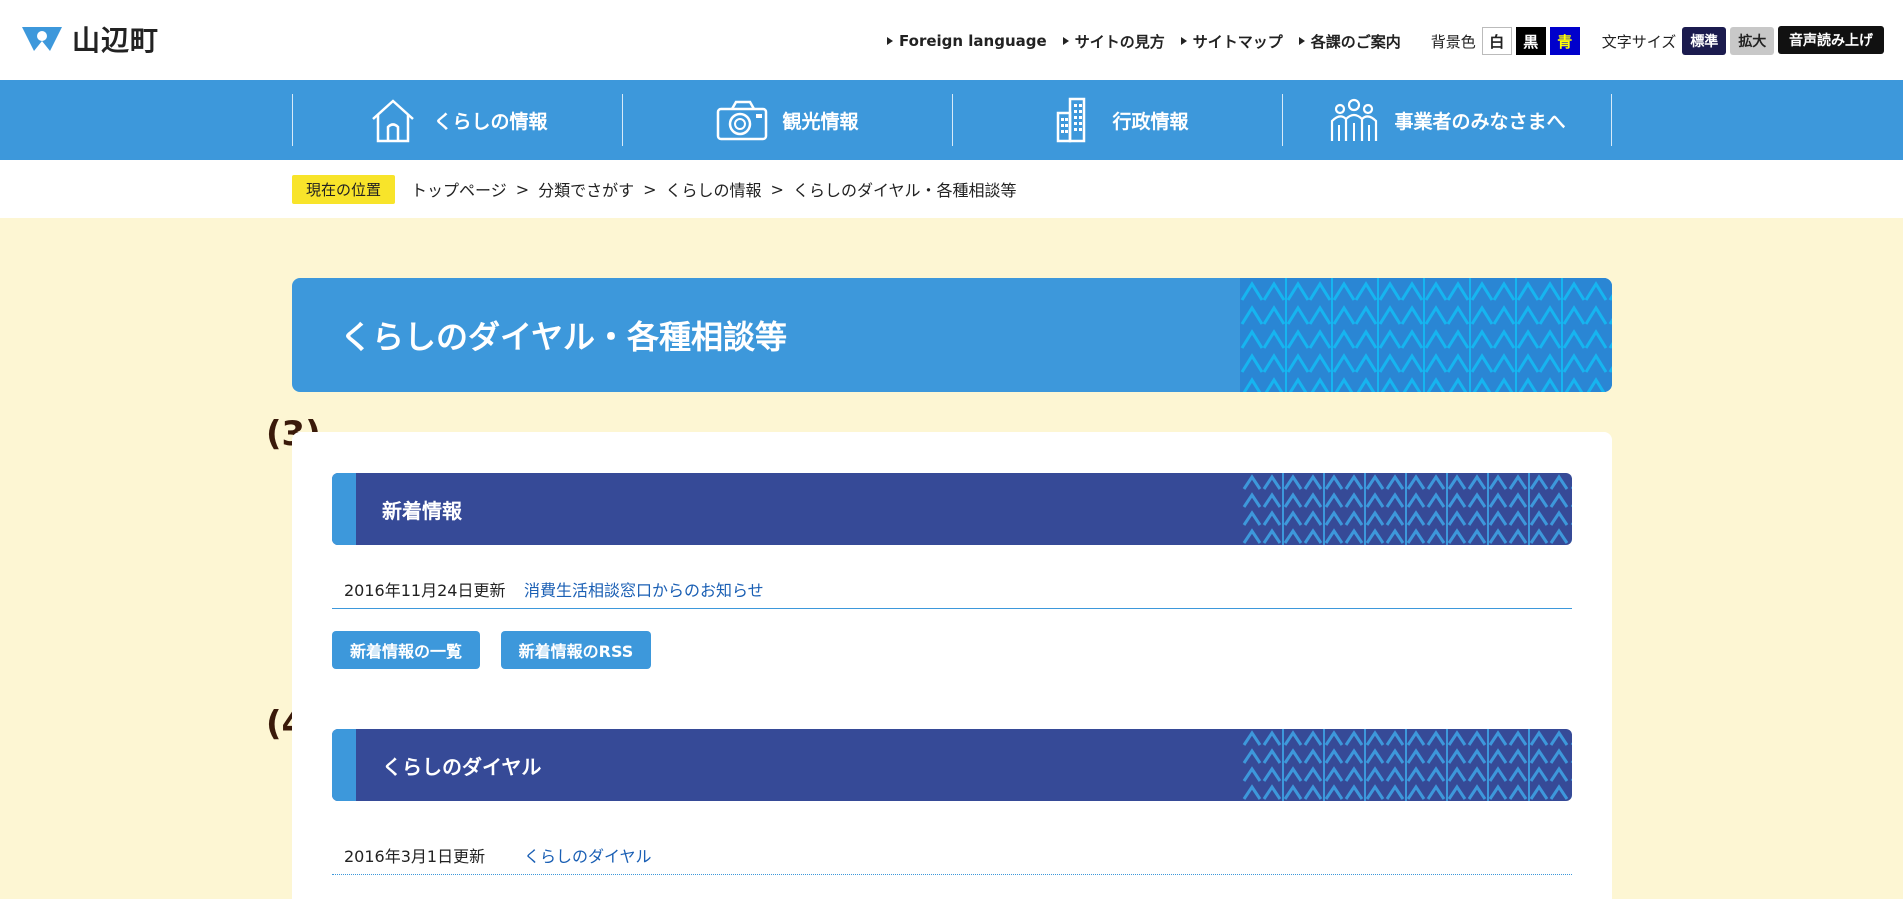  Describe the element at coordinates (1564, 41) in the screenshot. I see `bg-blue-button: 青` at that location.